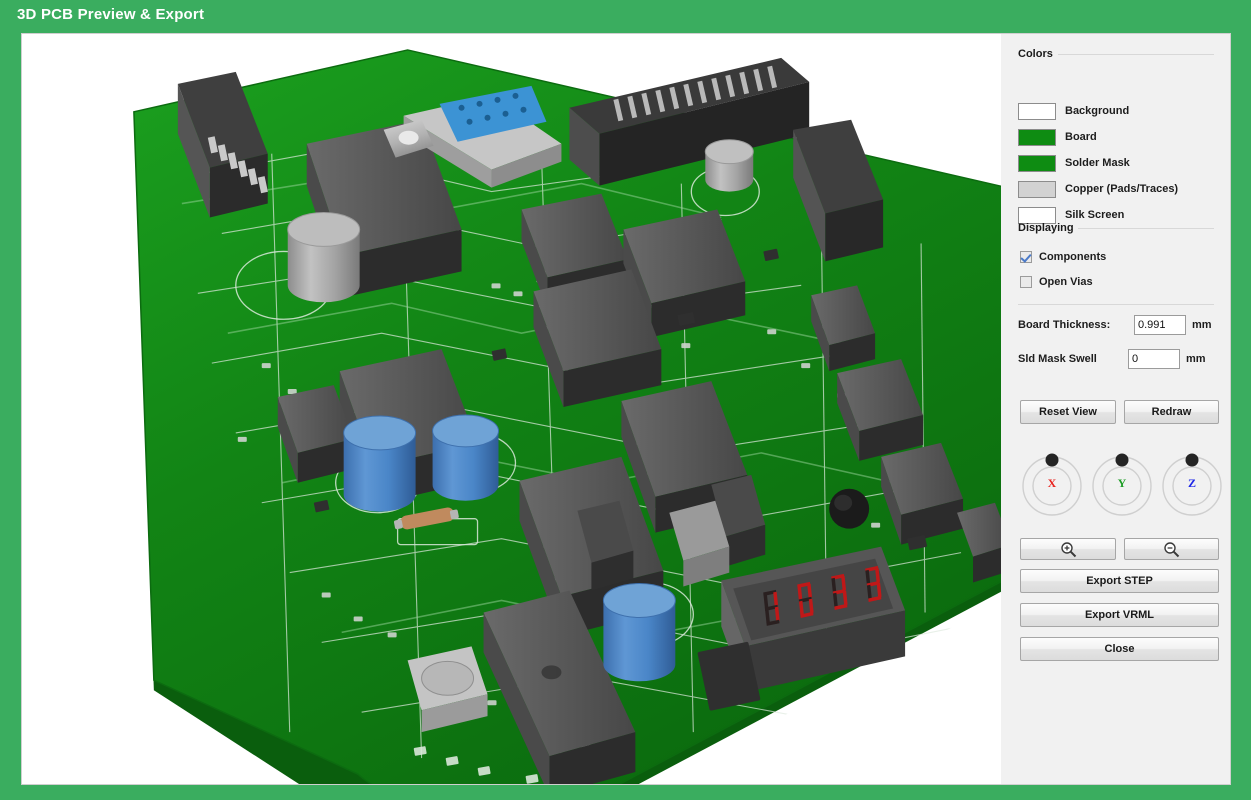  I want to click on components-checkbox-box, so click(1026, 257).